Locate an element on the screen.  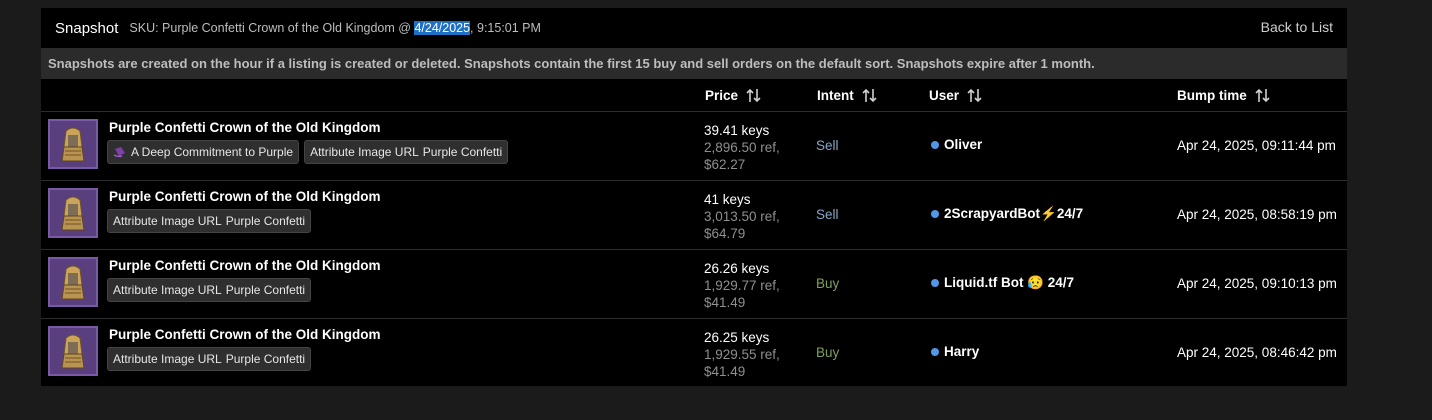
bump-time: Apr 24, 2025, 08:46:42 pm is located at coordinates (1257, 352).